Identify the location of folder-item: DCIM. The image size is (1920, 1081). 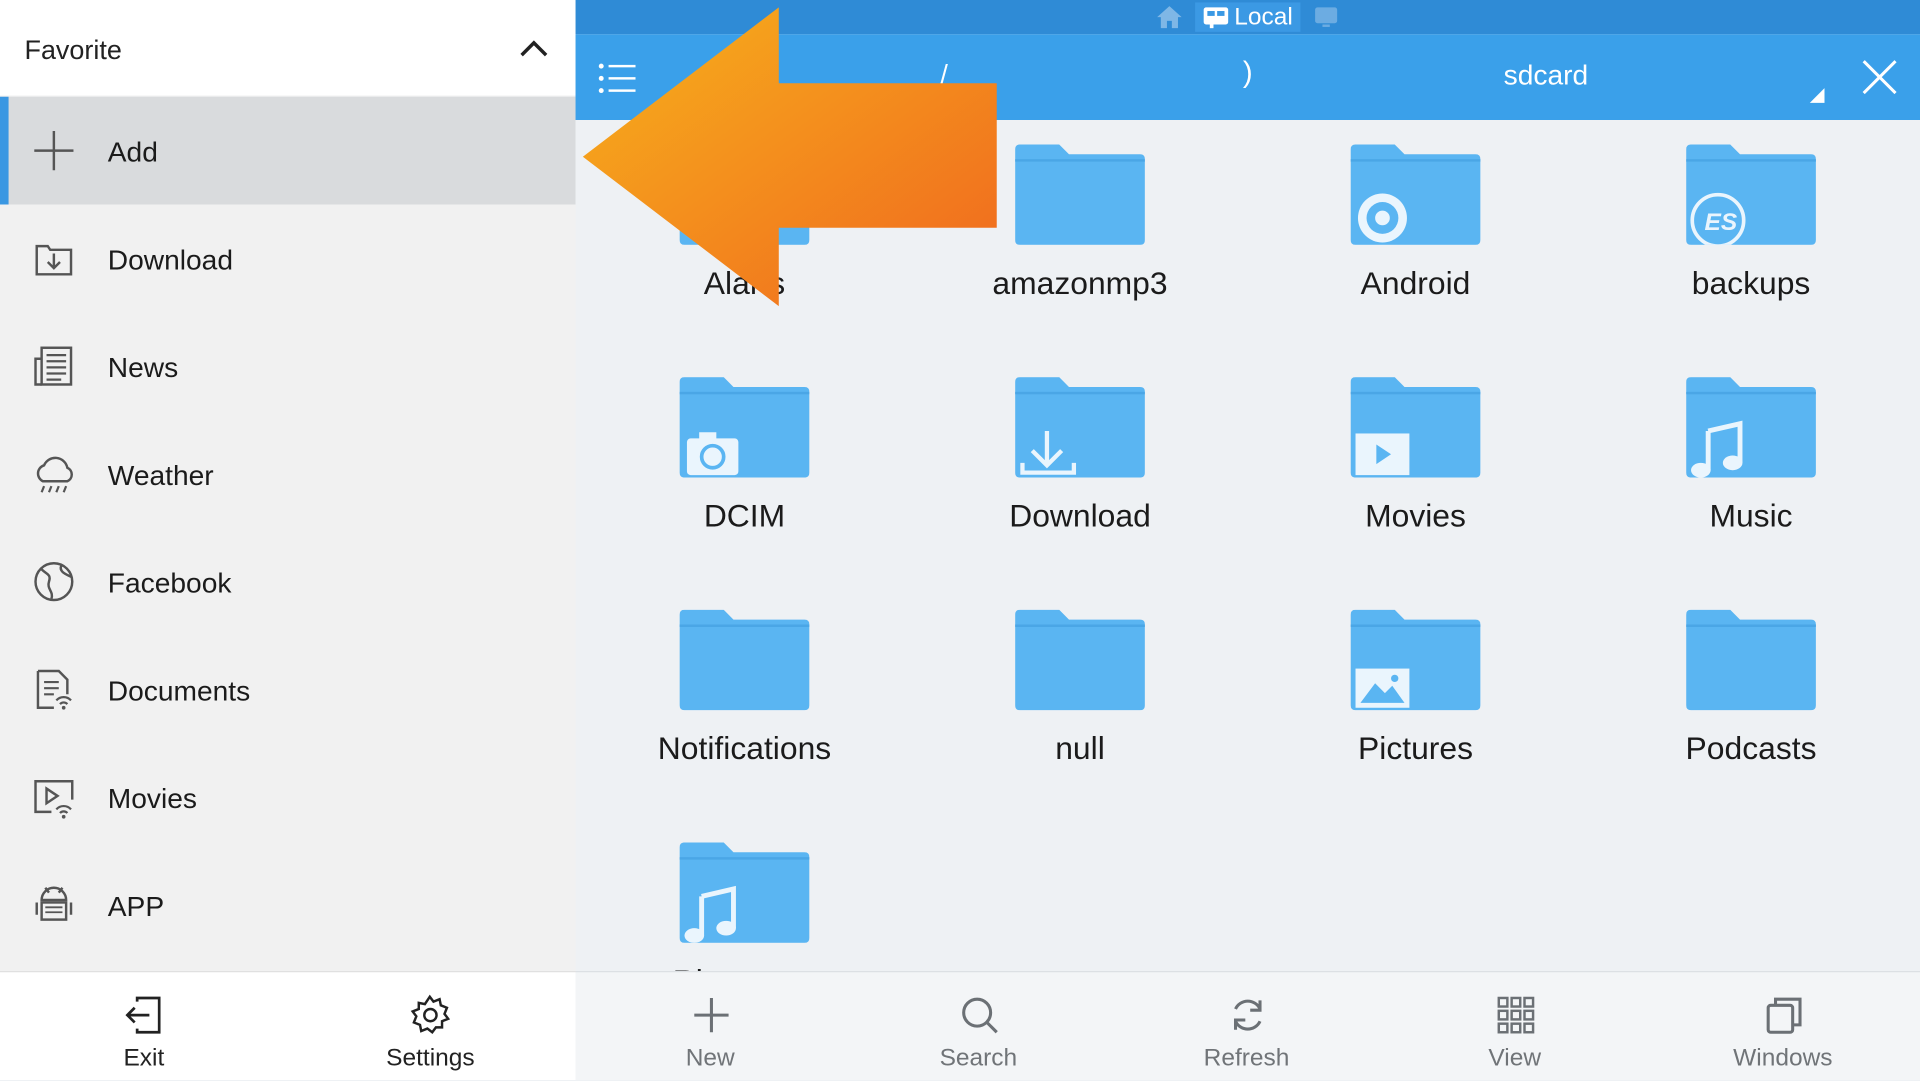
(745, 457).